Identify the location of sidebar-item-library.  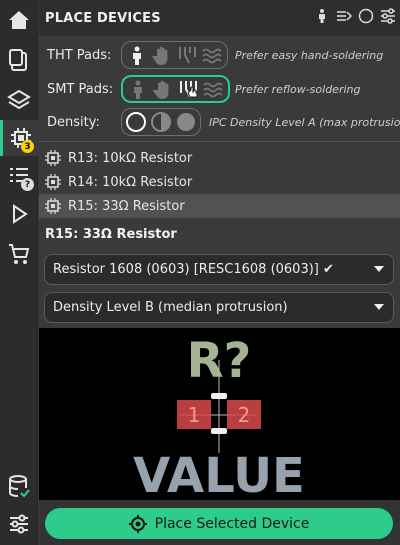
(19, 486).